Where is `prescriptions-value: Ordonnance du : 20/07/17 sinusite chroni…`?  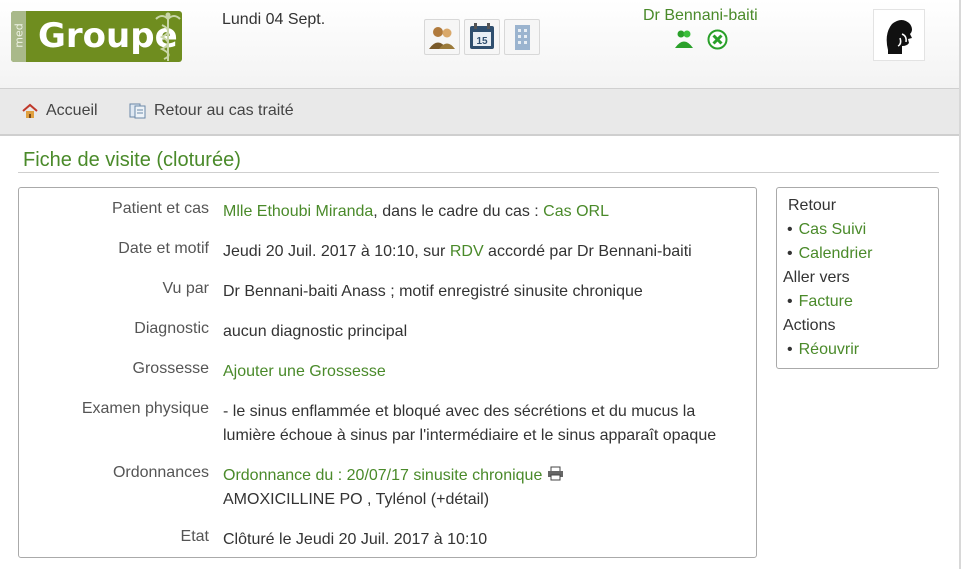
prescriptions-value: Ordonnance du : 20/07/17 sinusite chroni… is located at coordinates (393, 488).